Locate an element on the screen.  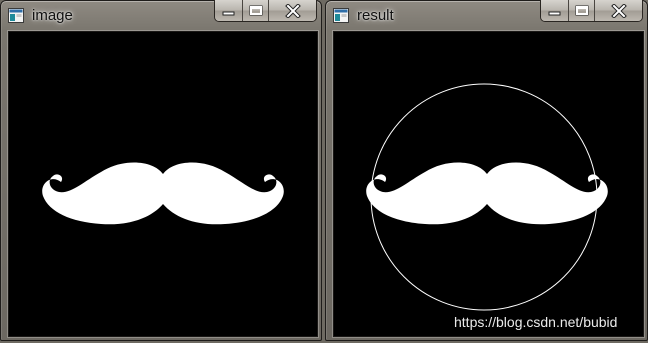
window-title: result is located at coordinates (375, 15).